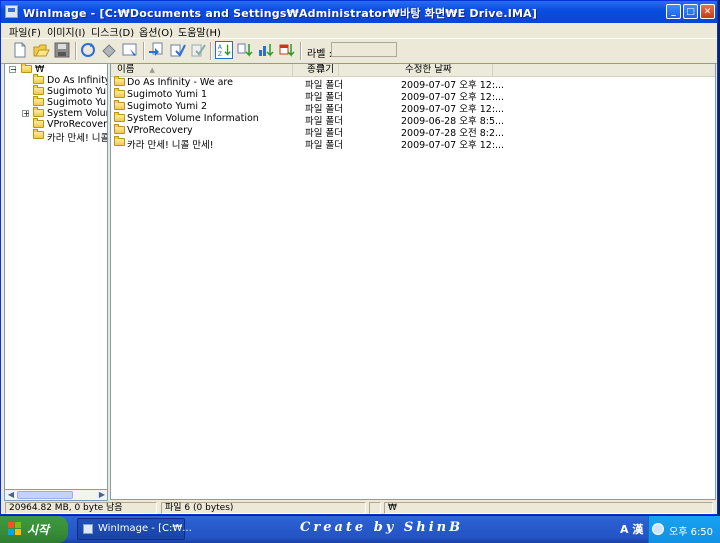  I want to click on extract-icon, so click(156, 50).